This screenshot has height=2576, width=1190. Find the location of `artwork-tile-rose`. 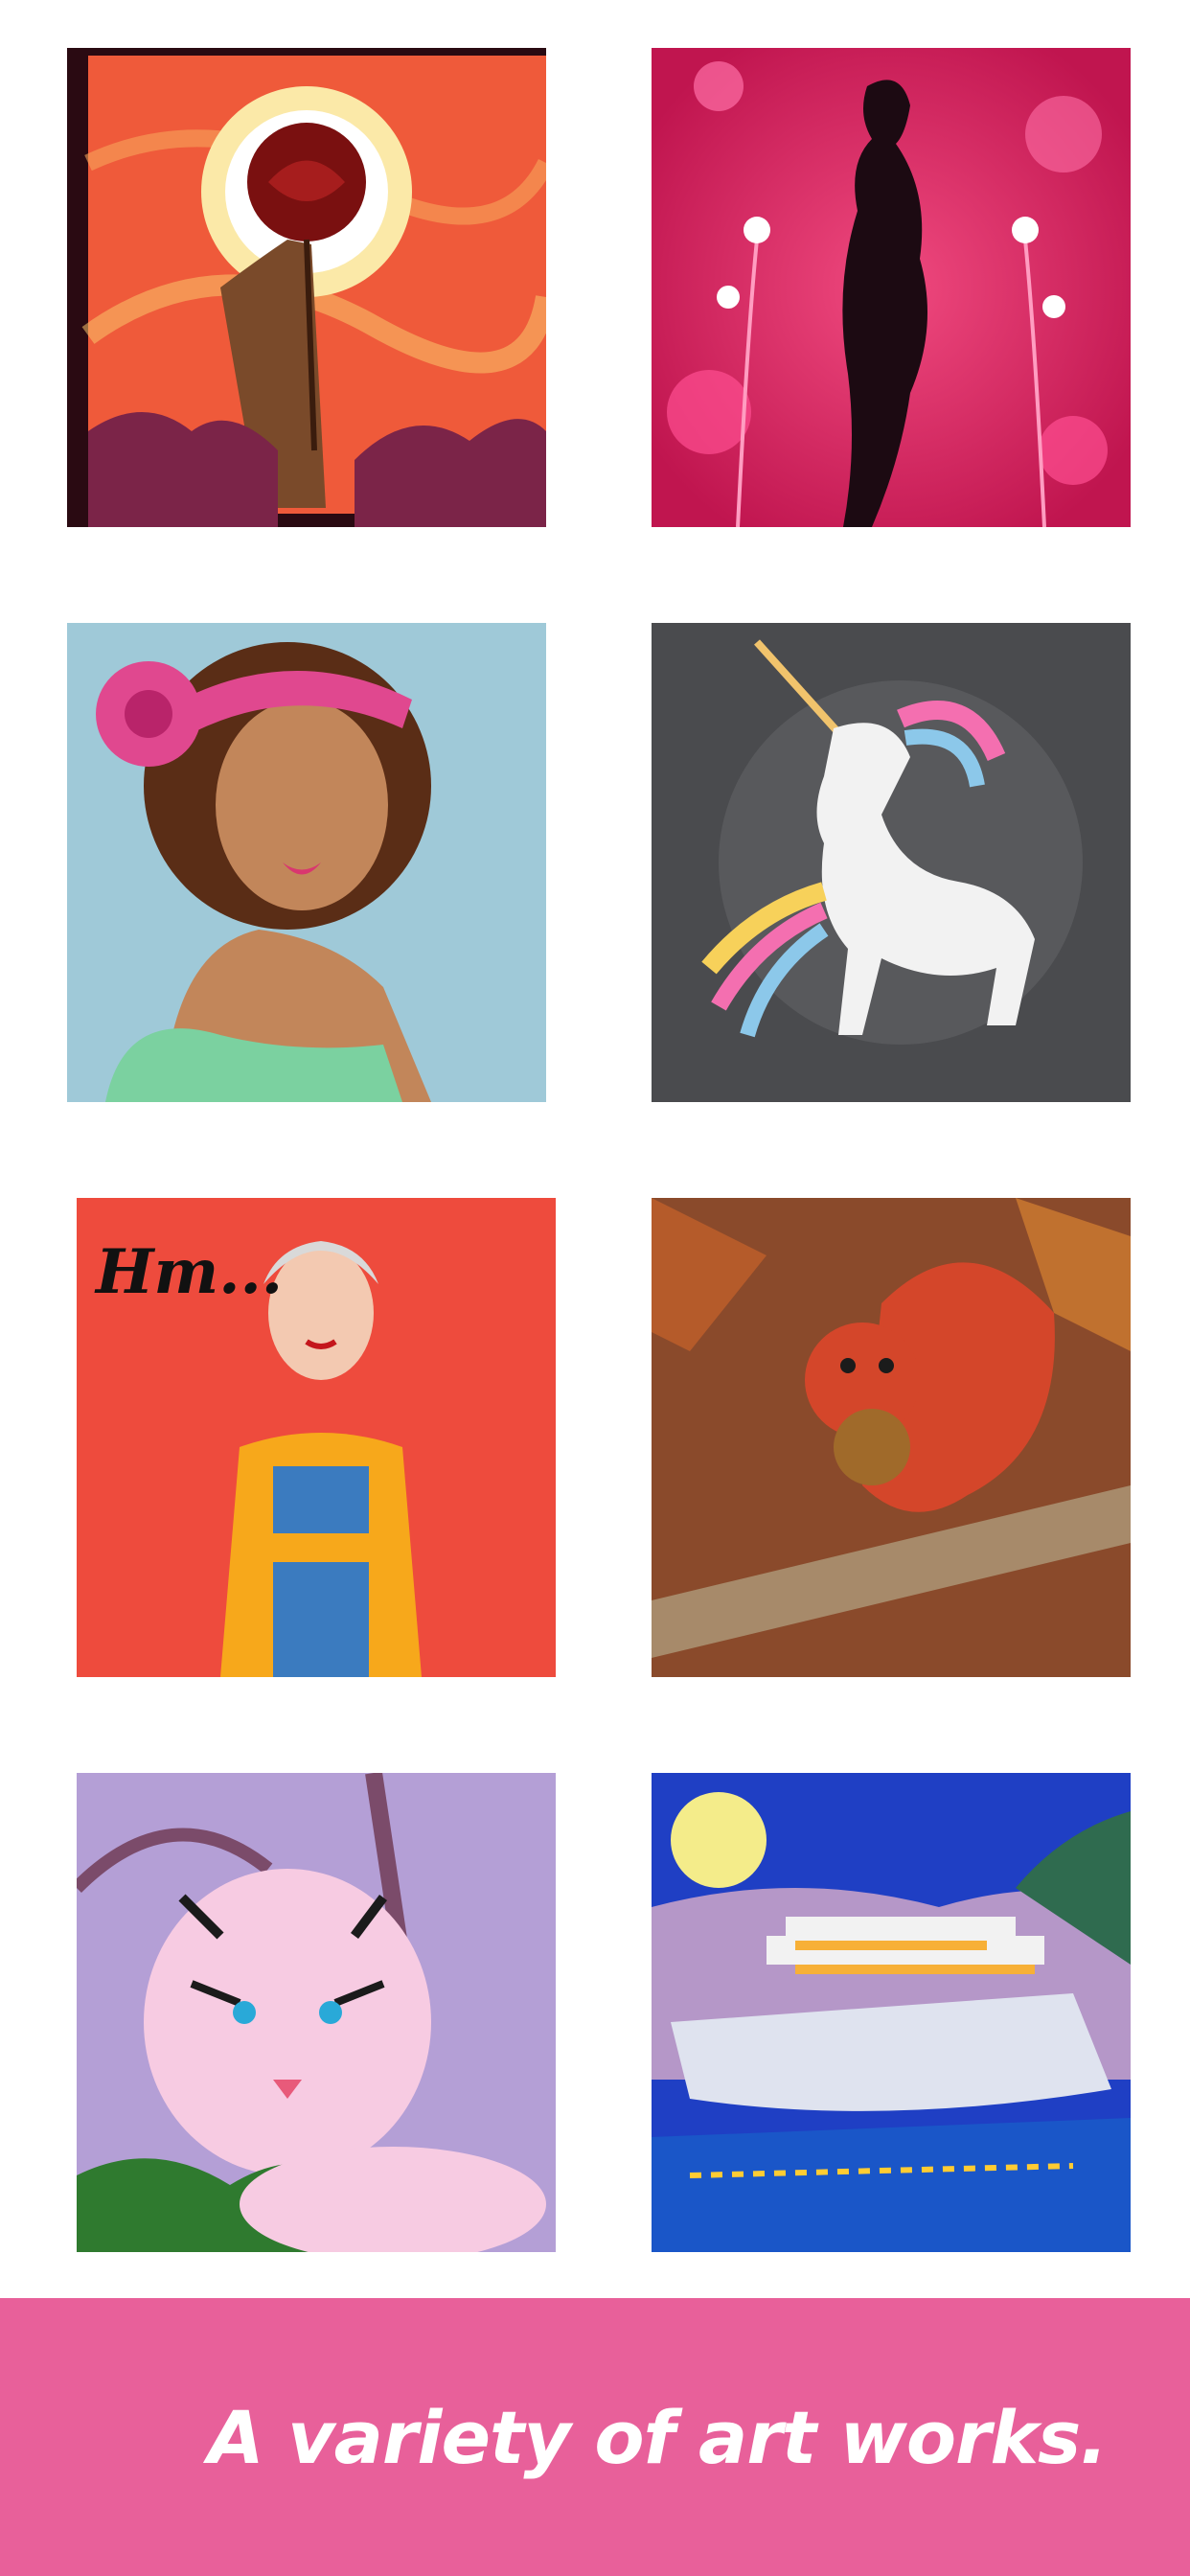

artwork-tile-rose is located at coordinates (307, 287).